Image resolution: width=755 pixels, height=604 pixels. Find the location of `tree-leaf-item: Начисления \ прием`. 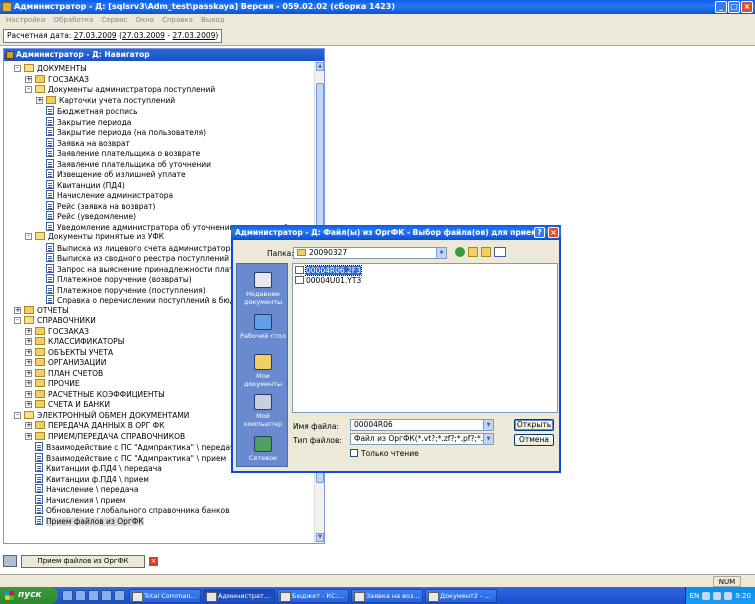

tree-leaf-item: Начисления \ прием is located at coordinates (80, 499).